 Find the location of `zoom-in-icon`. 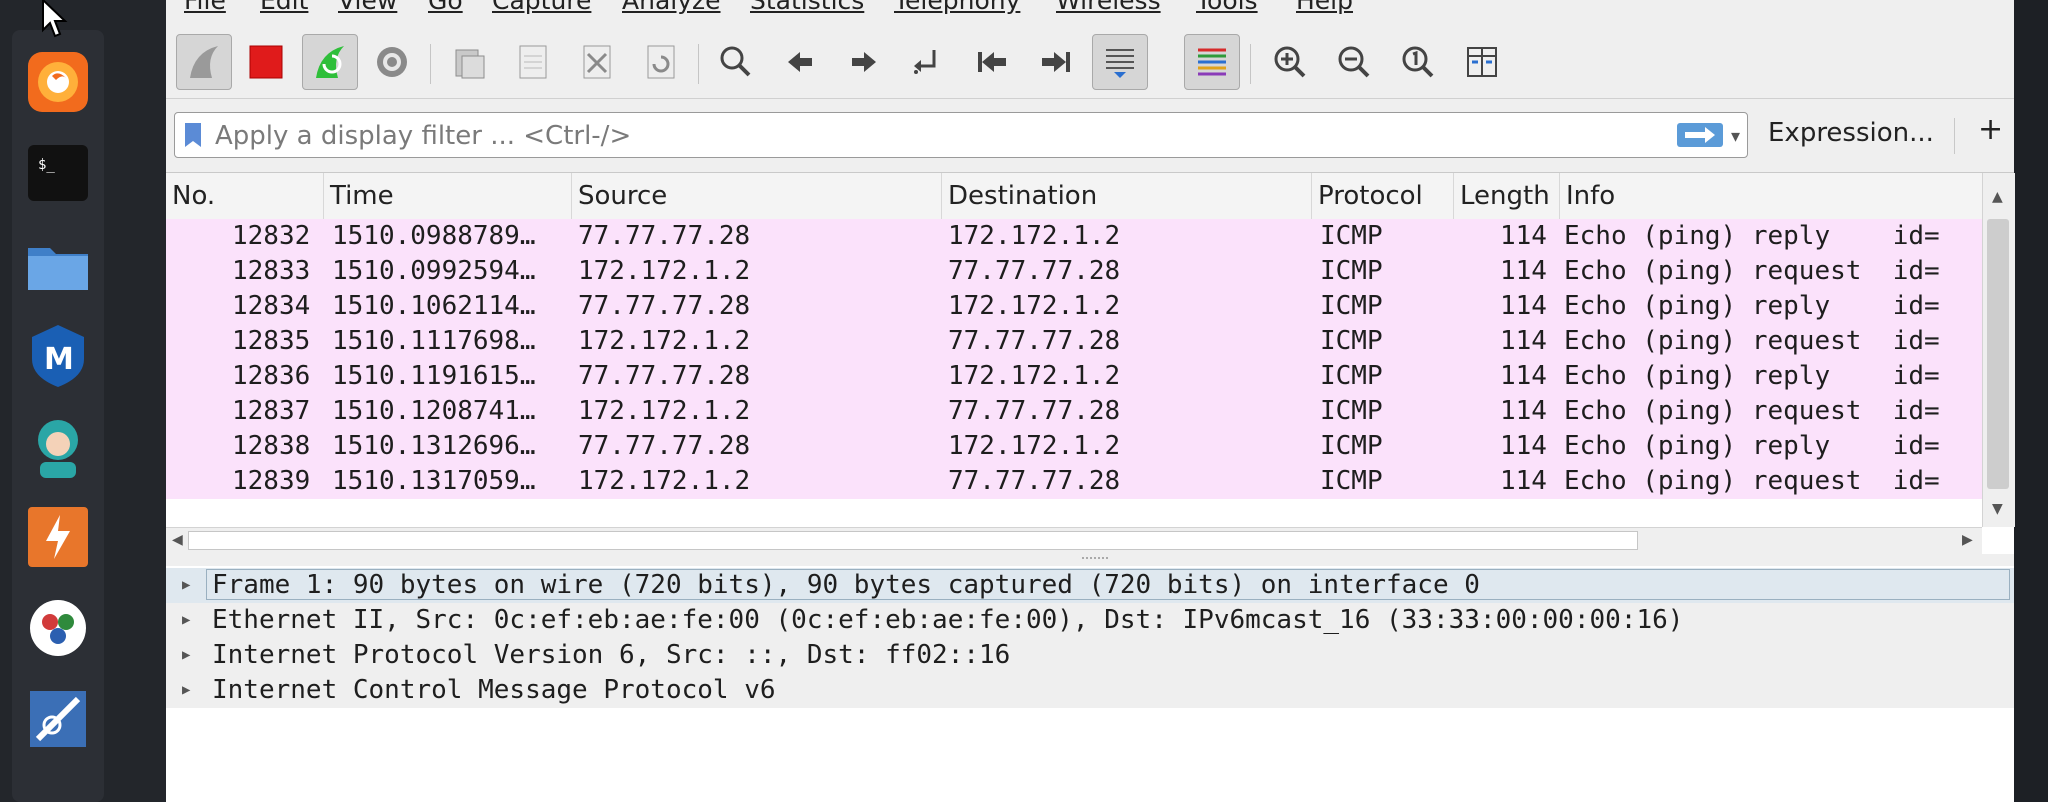

zoom-in-icon is located at coordinates (1290, 62).